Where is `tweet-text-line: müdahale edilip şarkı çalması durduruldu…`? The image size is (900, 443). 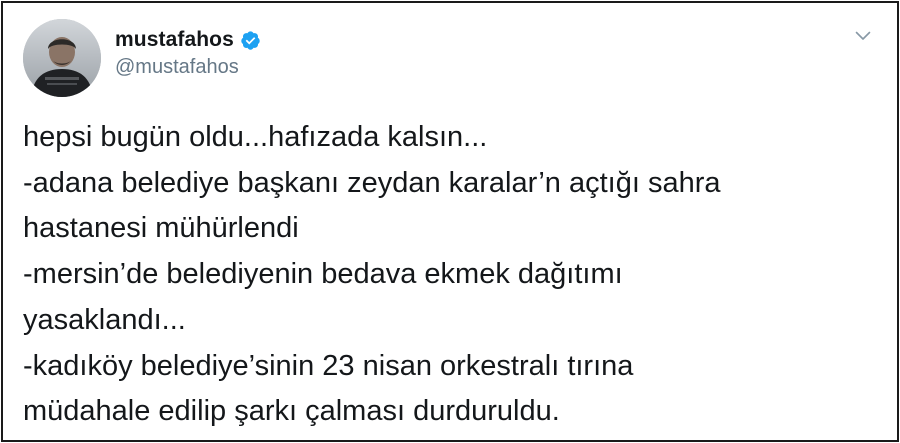
tweet-text-line: müdahale edilip şarkı çalması durduruldu… is located at coordinates (291, 411).